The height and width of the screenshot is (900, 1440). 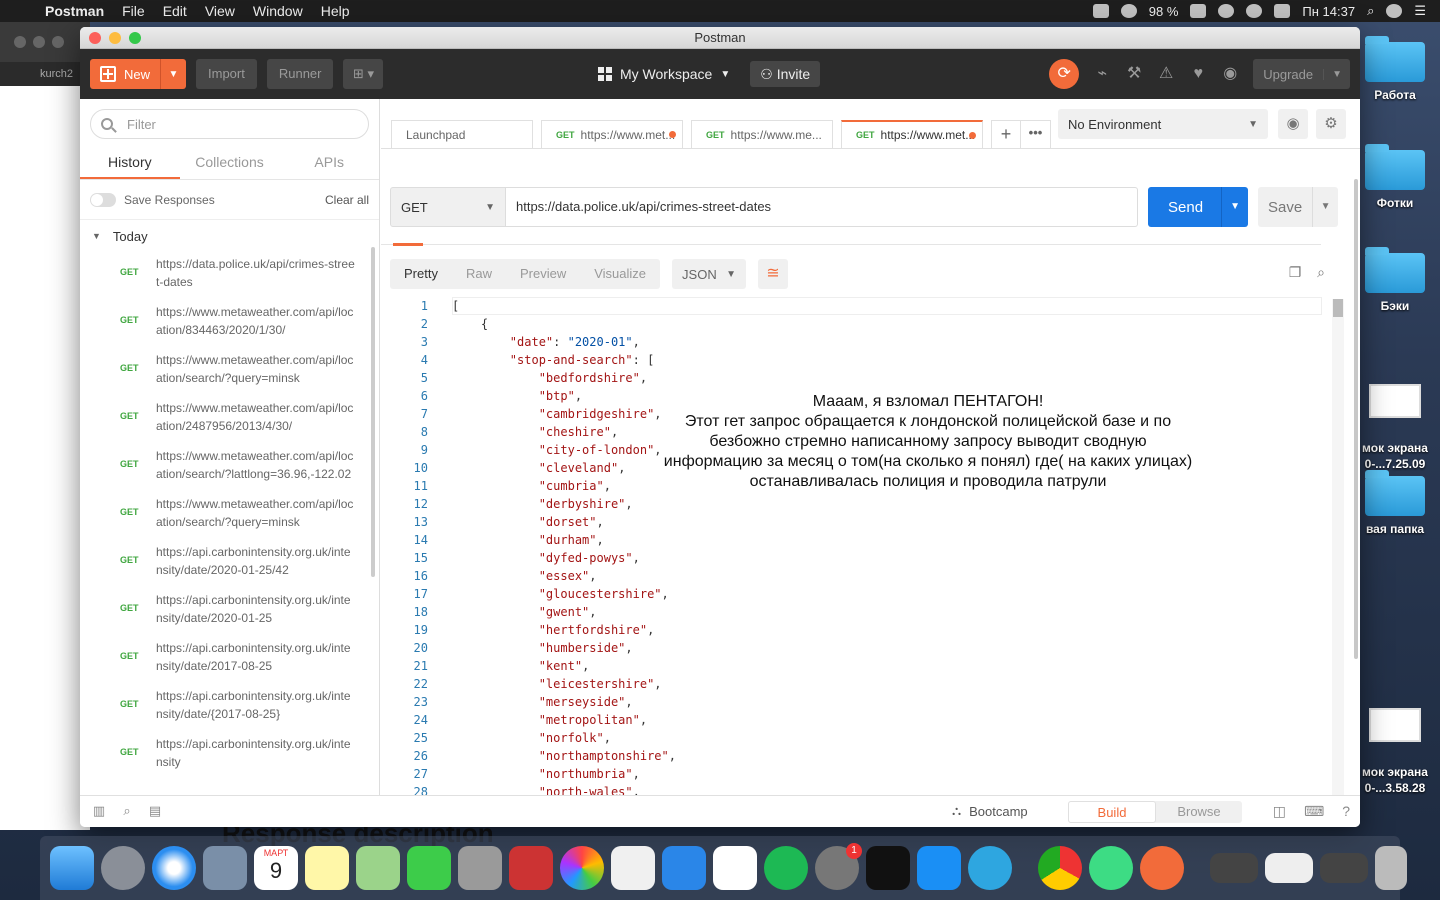 What do you see at coordinates (300, 74) in the screenshot?
I see `runner-button: Runner` at bounding box center [300, 74].